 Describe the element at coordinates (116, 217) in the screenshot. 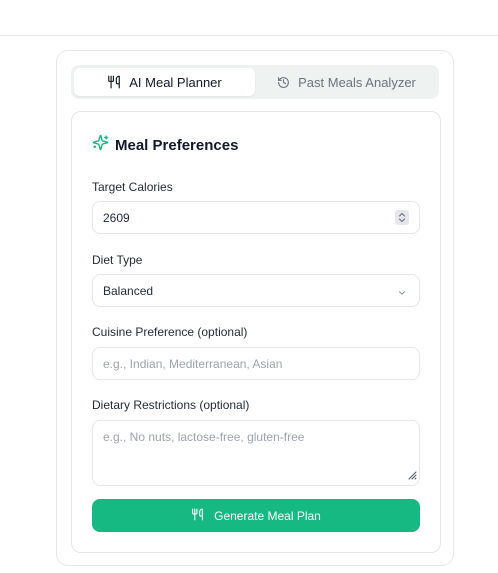

I see `target-calories-value: 2609` at that location.